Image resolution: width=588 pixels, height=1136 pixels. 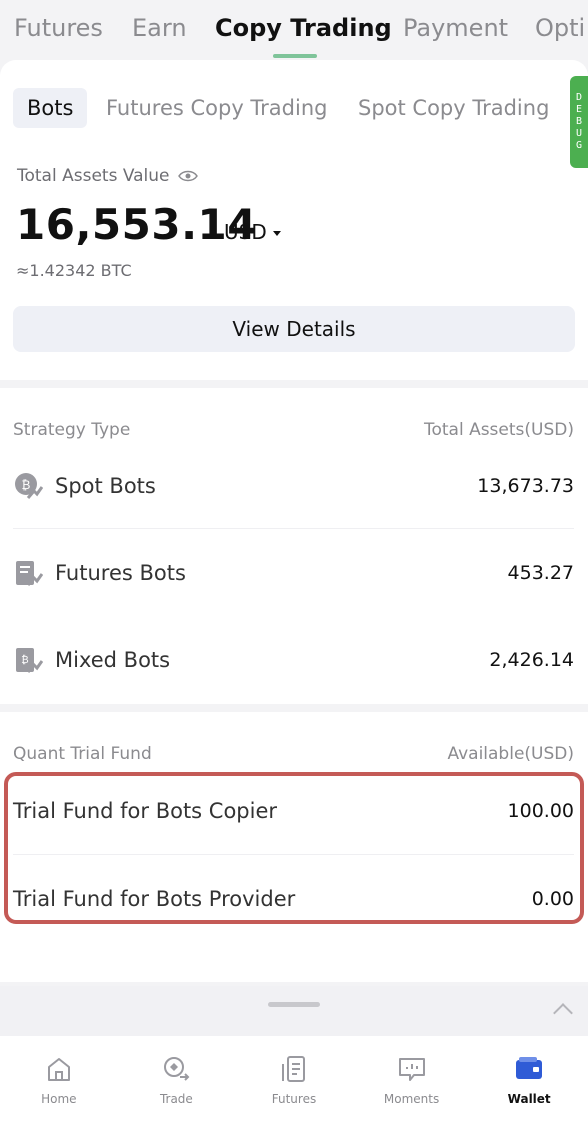 I want to click on nav-trade-label: Trade, so click(x=176, y=1099).